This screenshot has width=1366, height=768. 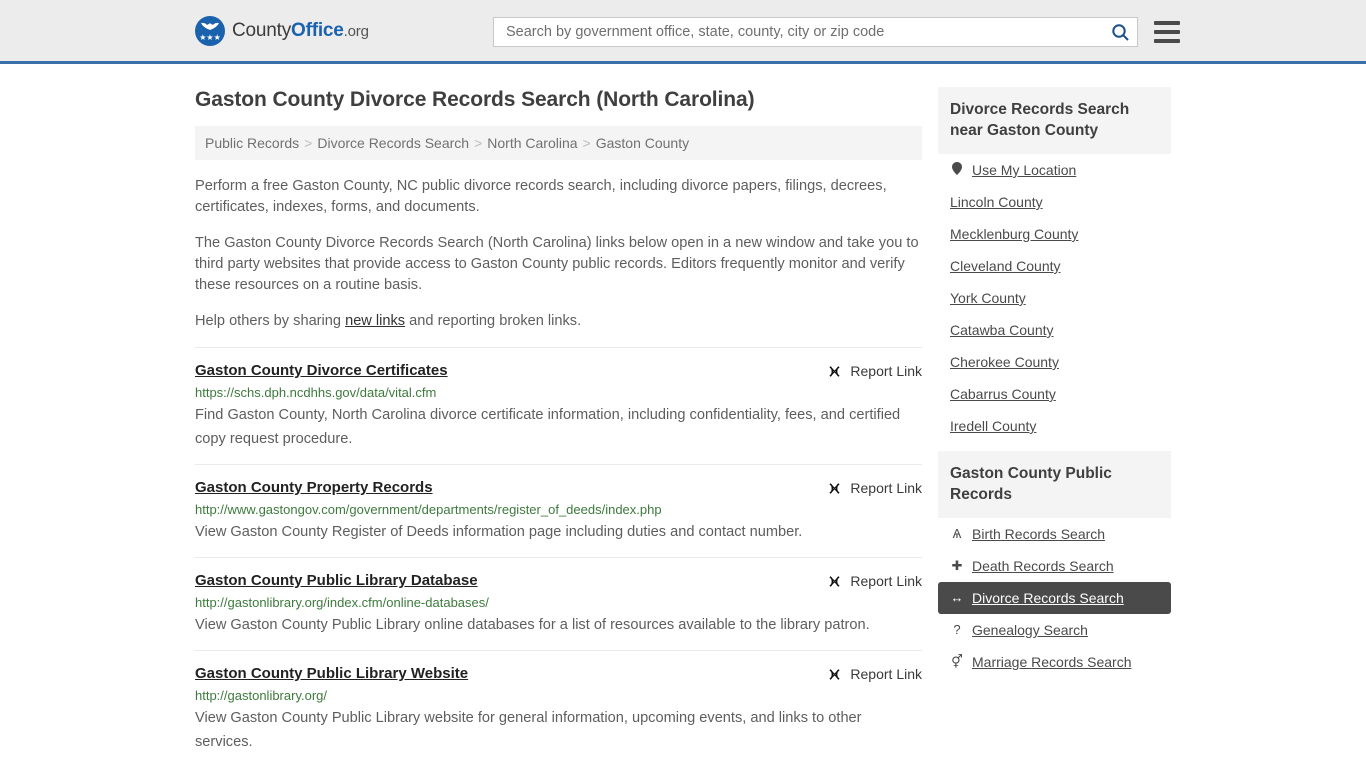 I want to click on header-search-area, so click(x=836, y=32).